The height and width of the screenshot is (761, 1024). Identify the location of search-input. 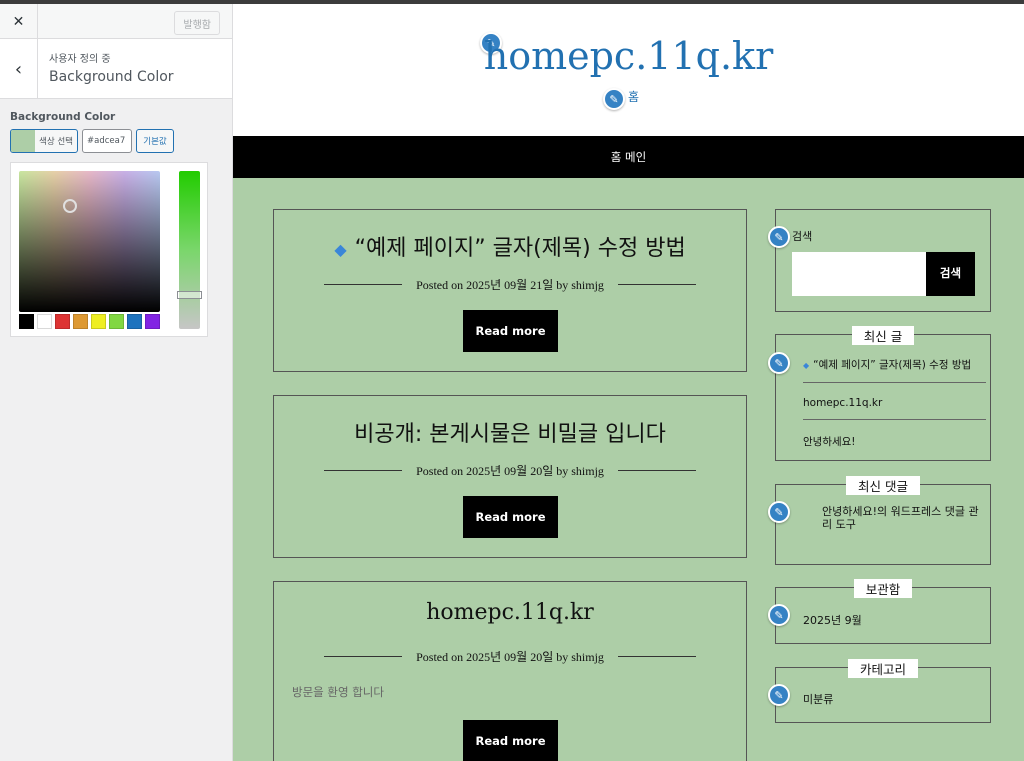
(859, 274).